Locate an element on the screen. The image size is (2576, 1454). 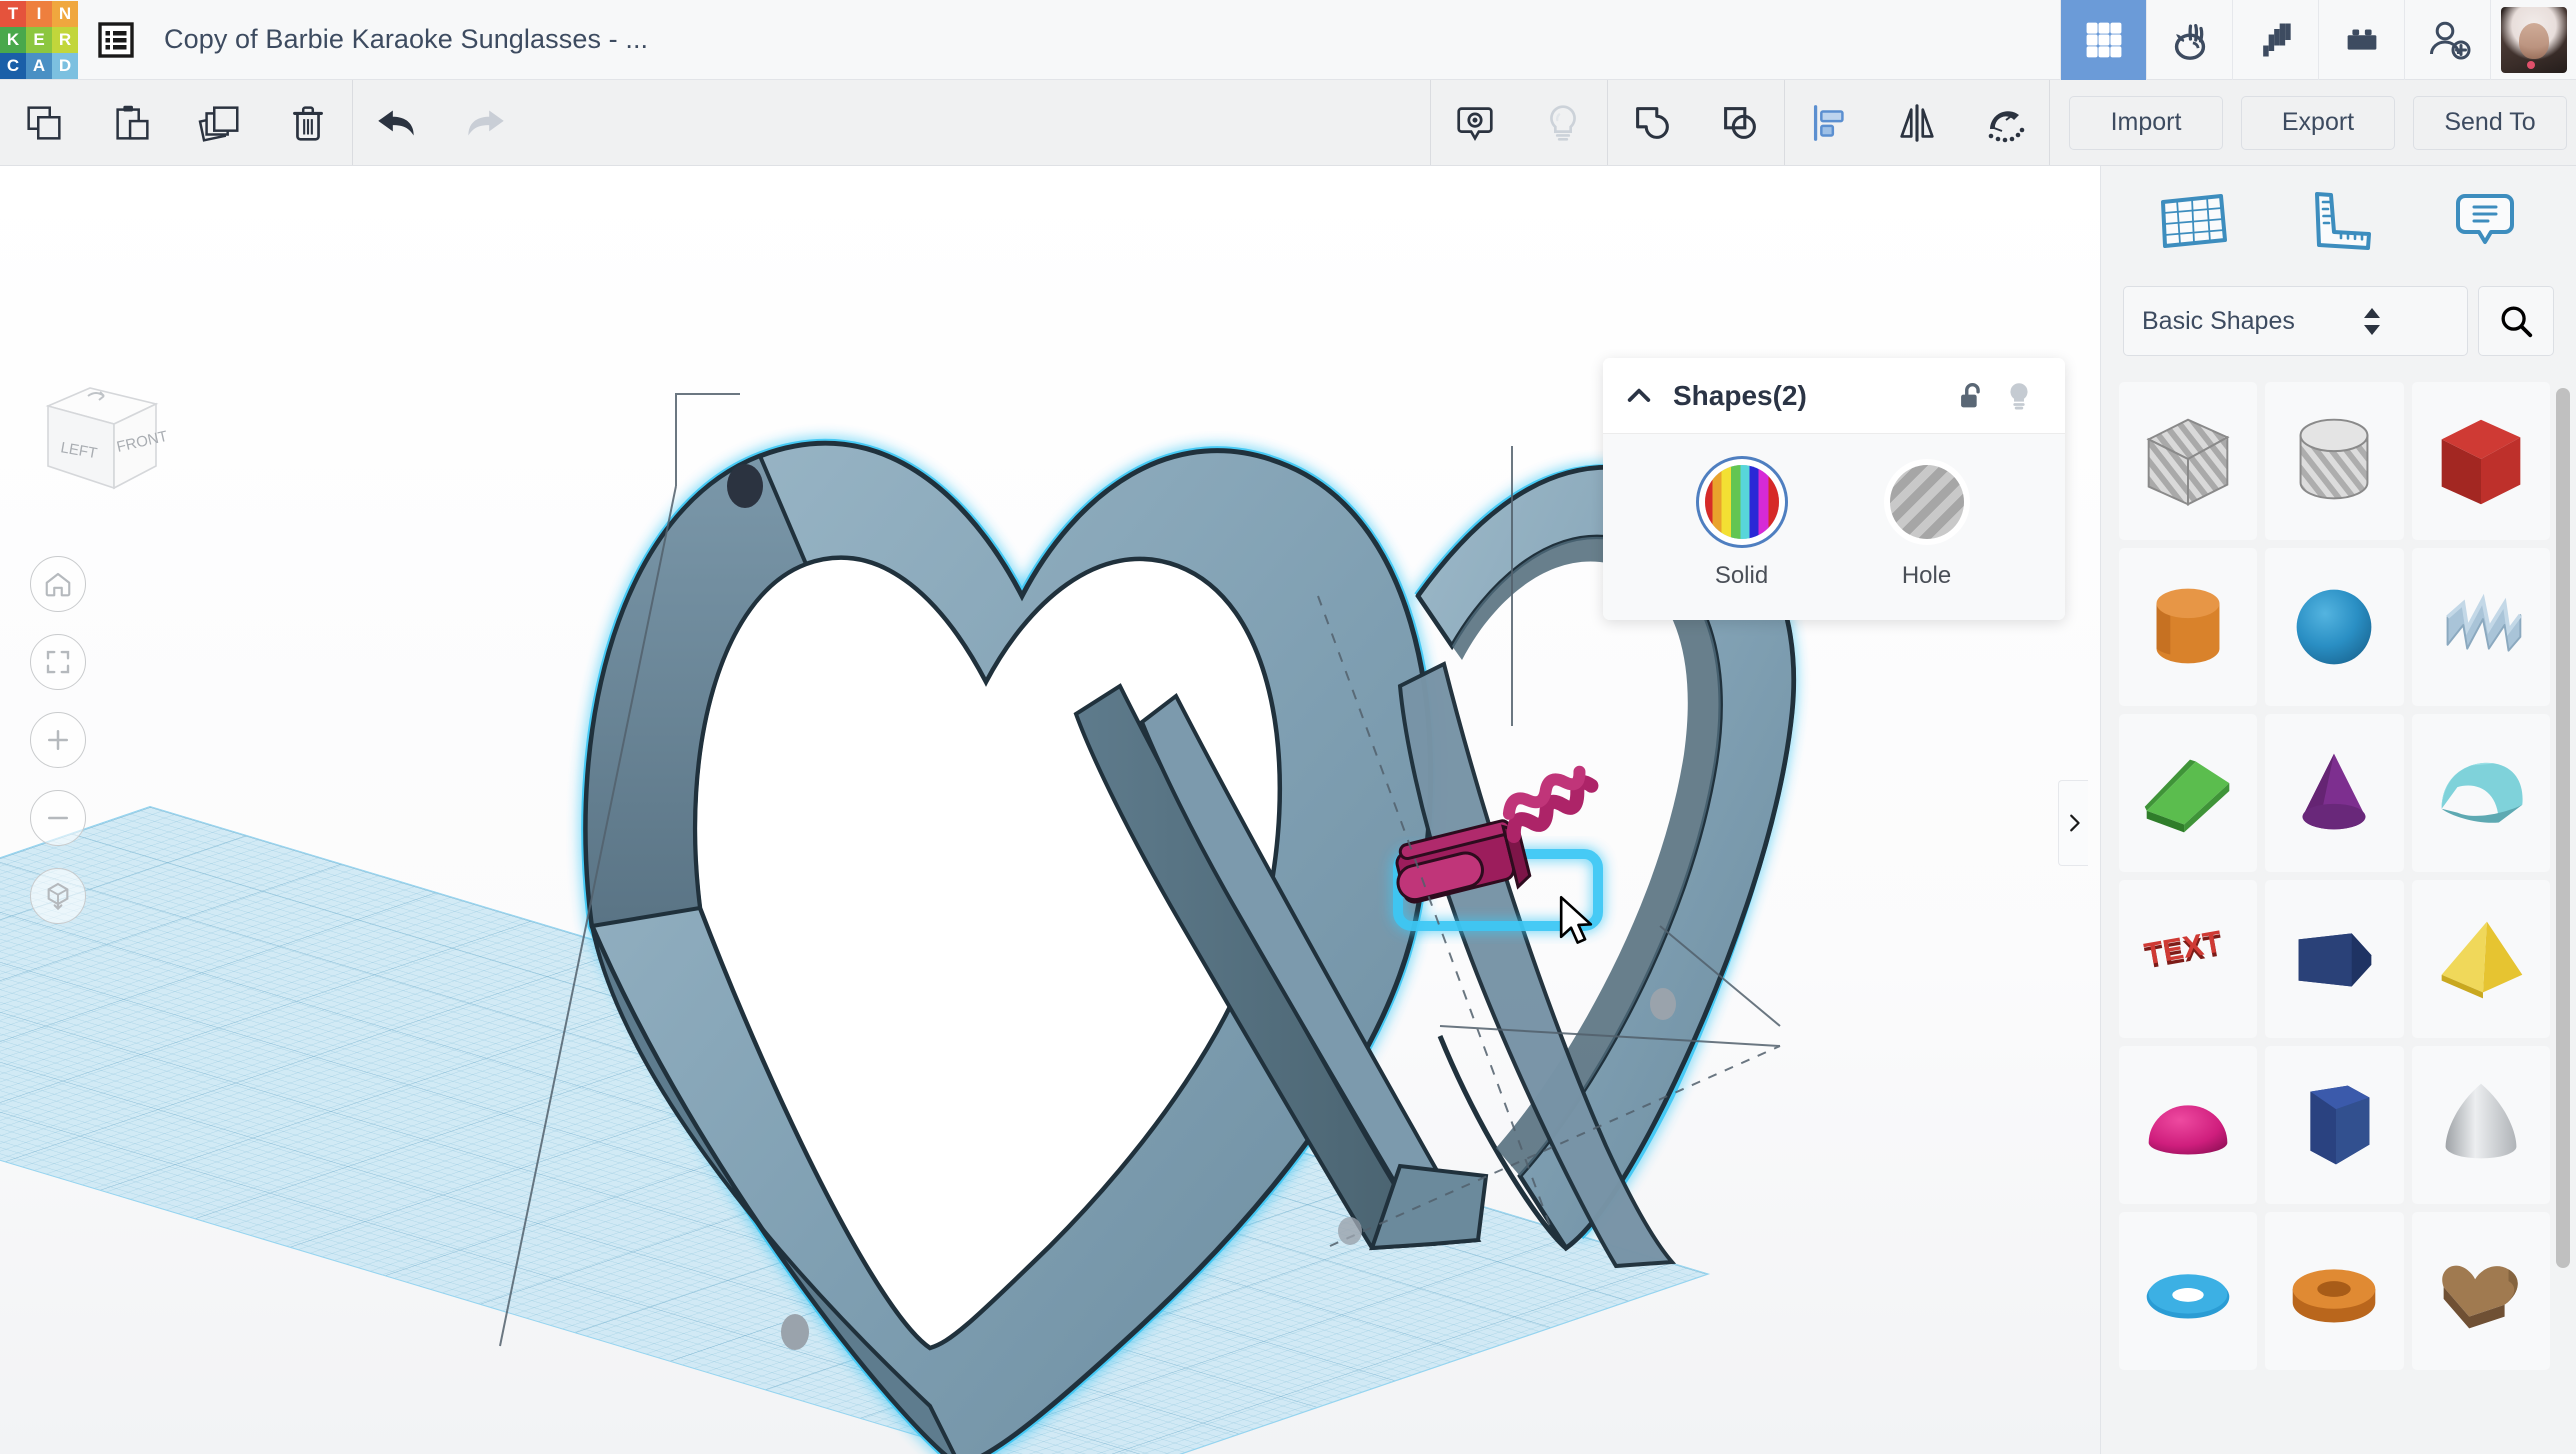
shape-torus is located at coordinates (2188, 1291).